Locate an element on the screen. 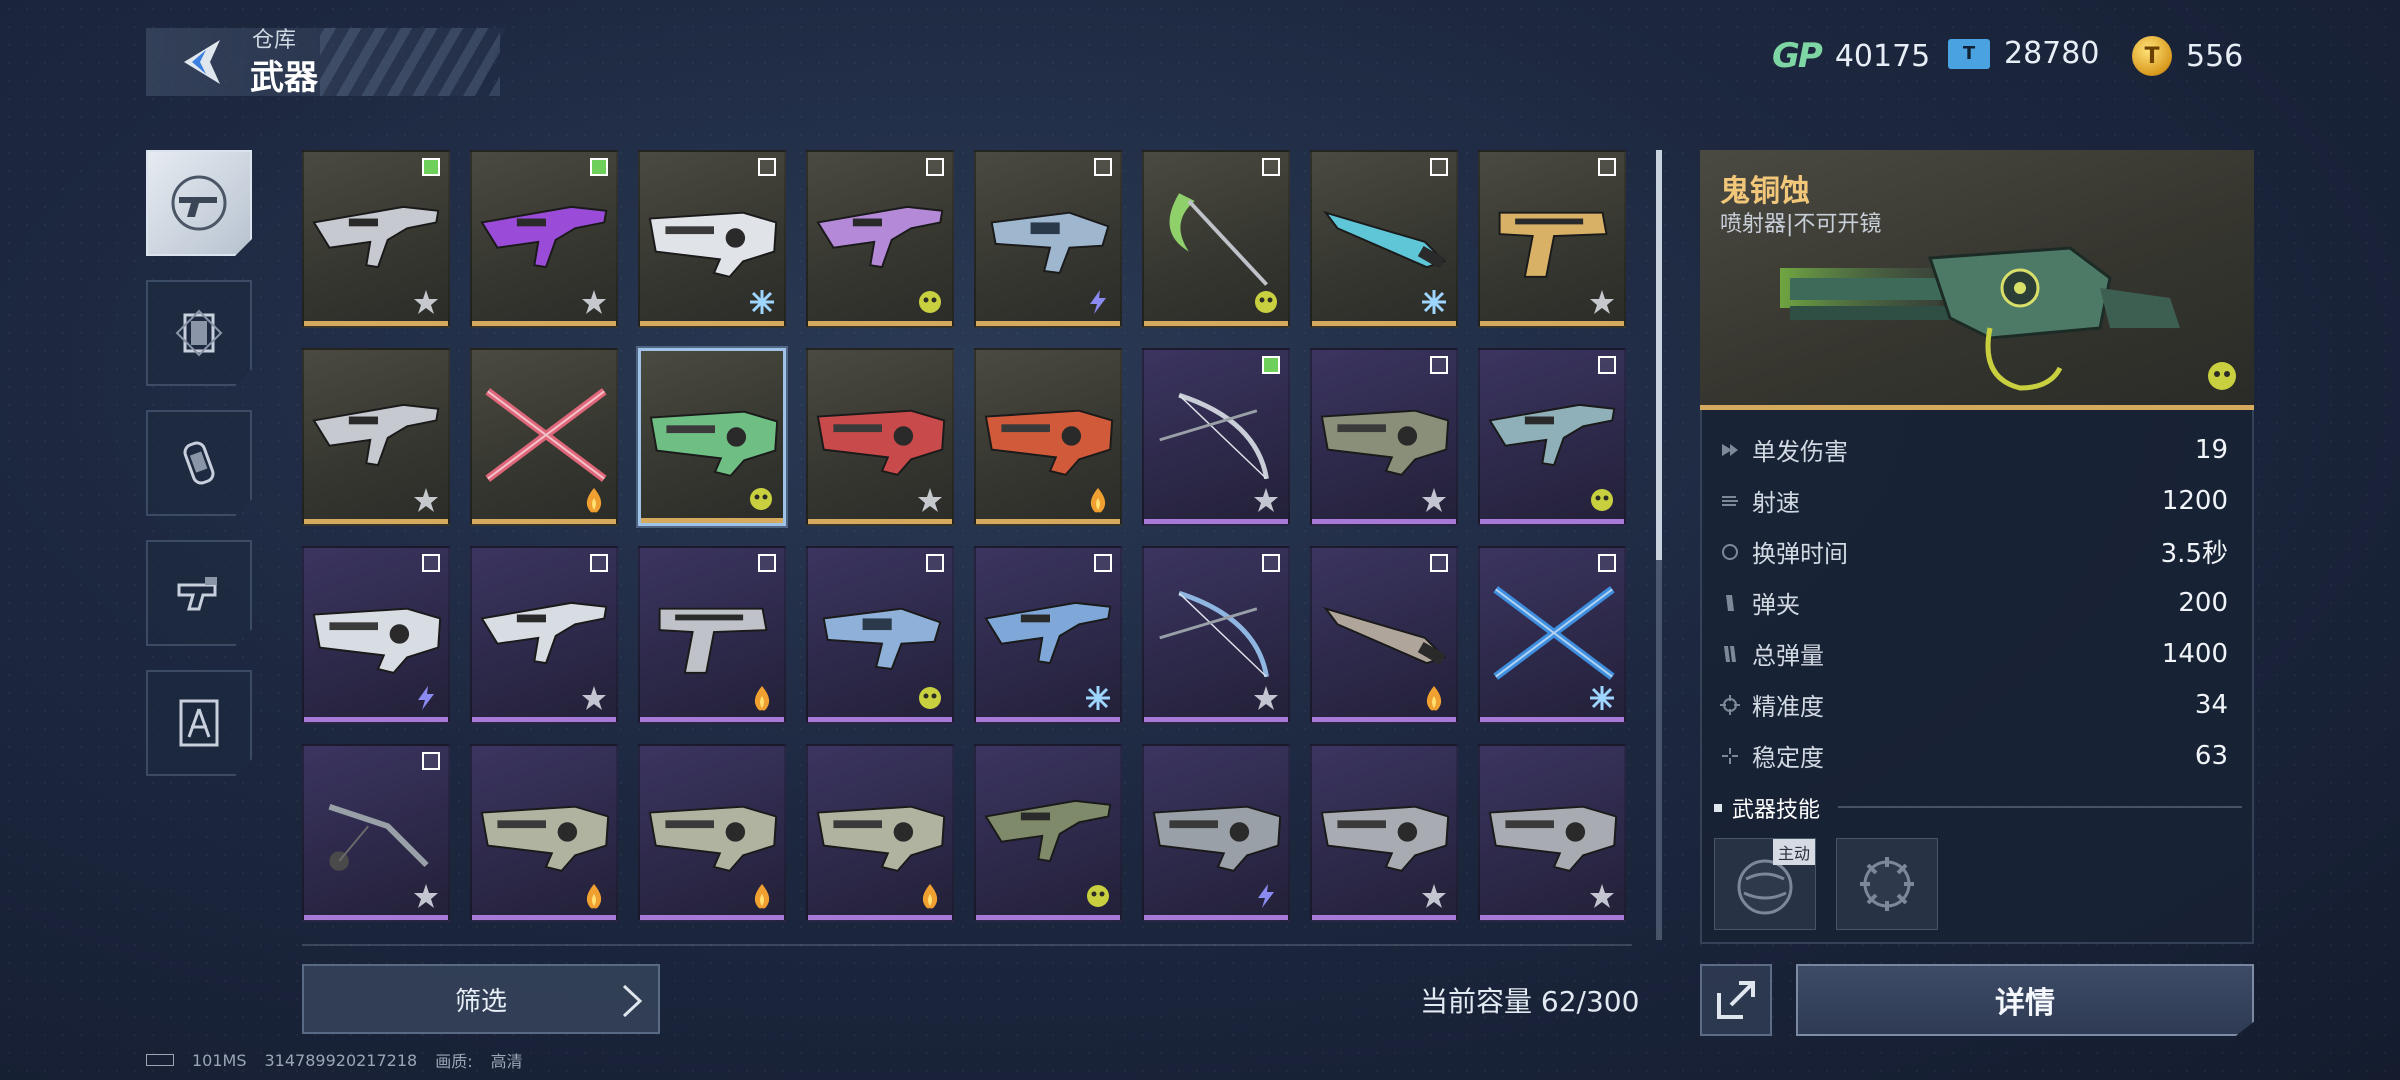 This screenshot has height=1080, width=2400. category-tab-grenade is located at coordinates (199, 463).